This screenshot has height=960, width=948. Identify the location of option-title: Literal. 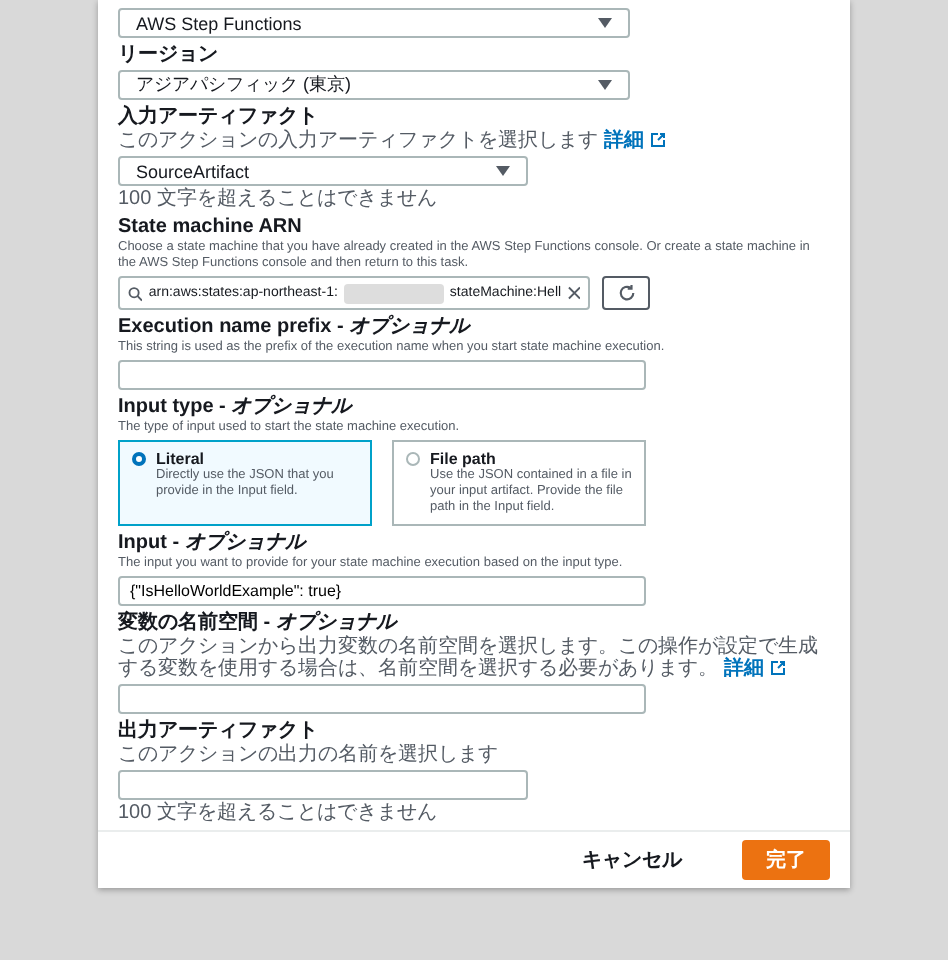
(181, 459).